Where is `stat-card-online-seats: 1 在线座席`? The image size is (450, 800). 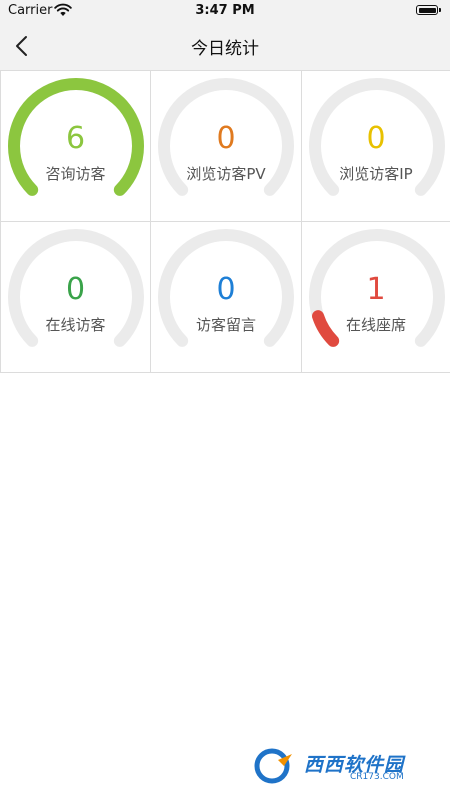
stat-card-online-seats: 1 在线座席 is located at coordinates (376, 297).